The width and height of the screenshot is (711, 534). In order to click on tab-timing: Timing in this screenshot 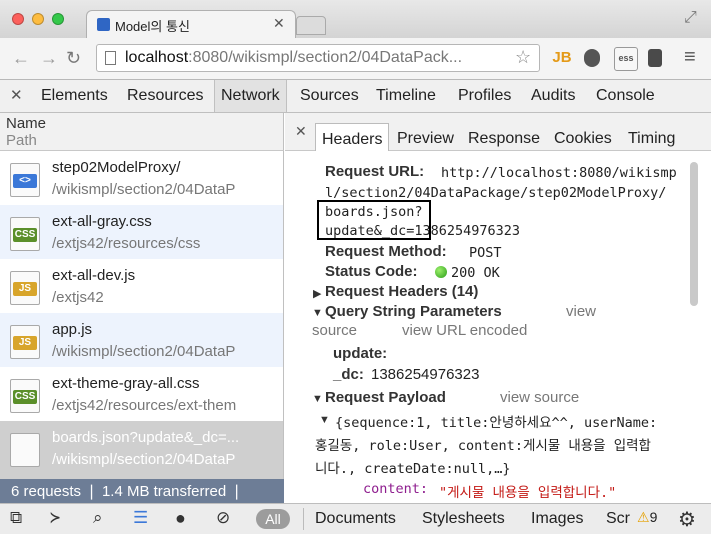, I will do `click(651, 139)`.